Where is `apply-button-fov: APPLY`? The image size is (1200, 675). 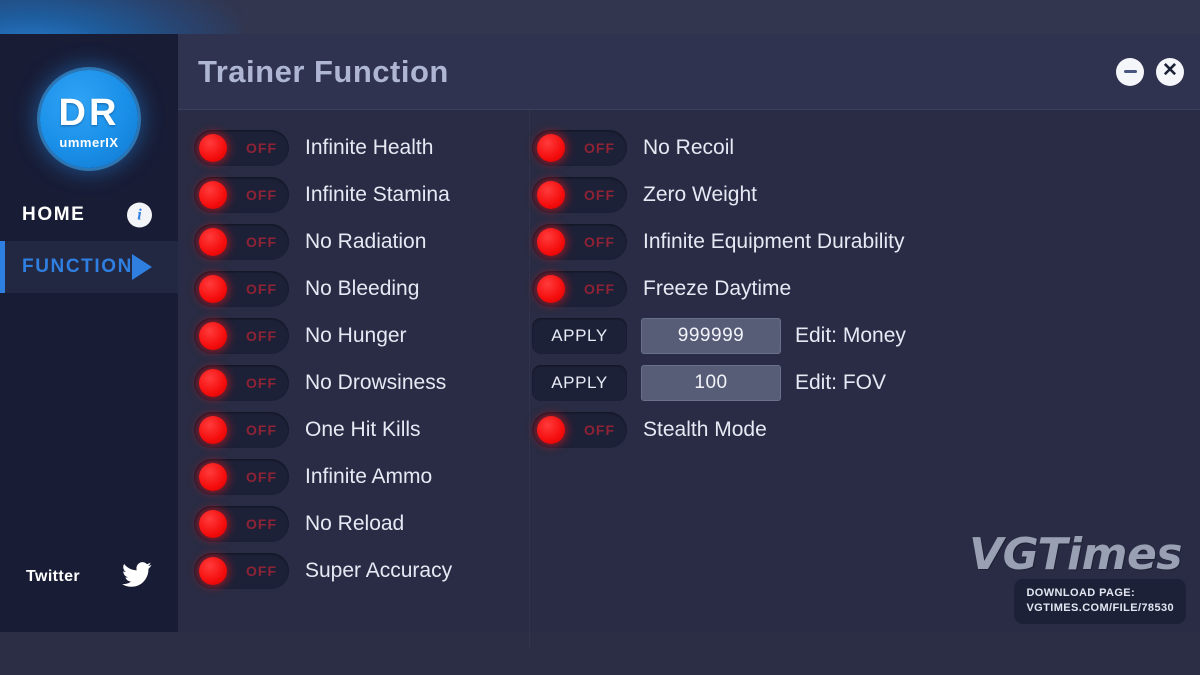 apply-button-fov: APPLY is located at coordinates (579, 382).